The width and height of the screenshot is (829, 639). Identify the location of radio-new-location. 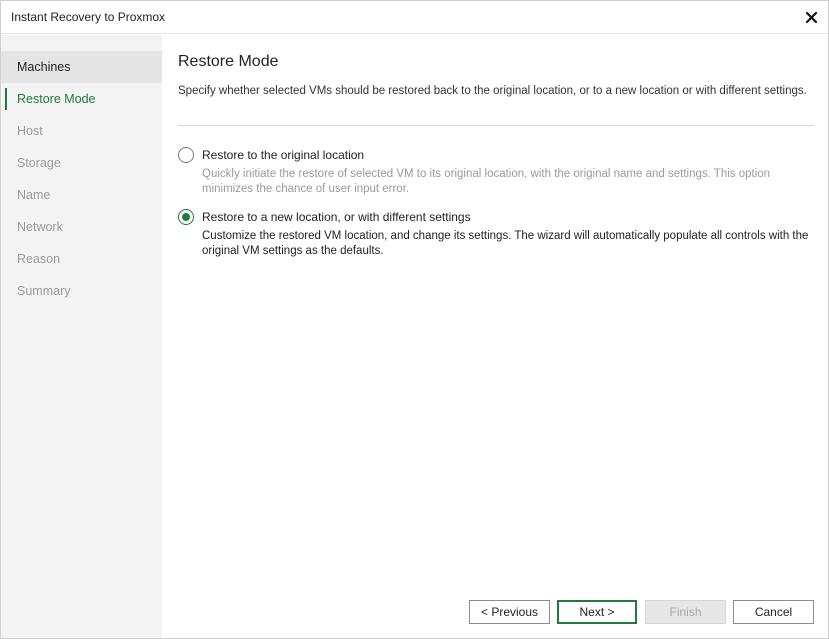
(186, 217).